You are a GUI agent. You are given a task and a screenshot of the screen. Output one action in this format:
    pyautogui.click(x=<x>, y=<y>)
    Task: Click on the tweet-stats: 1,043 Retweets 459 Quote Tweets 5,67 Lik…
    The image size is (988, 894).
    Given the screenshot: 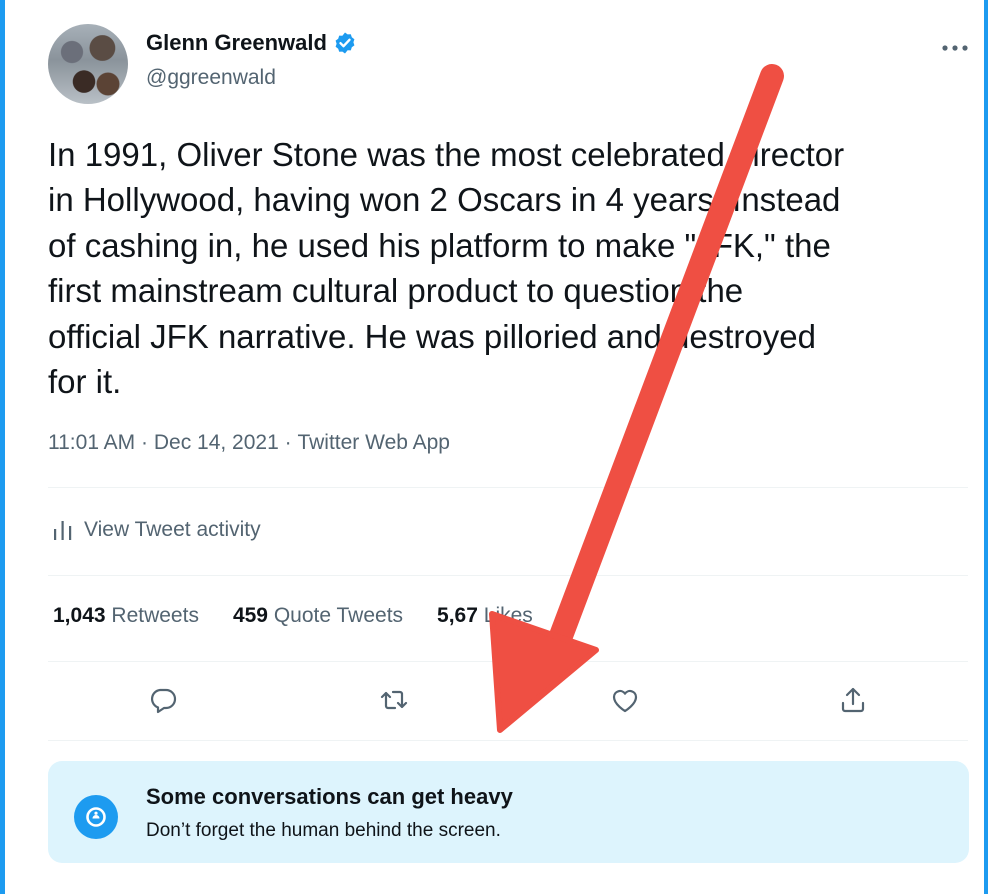 What is the action you would take?
    pyautogui.click(x=293, y=616)
    